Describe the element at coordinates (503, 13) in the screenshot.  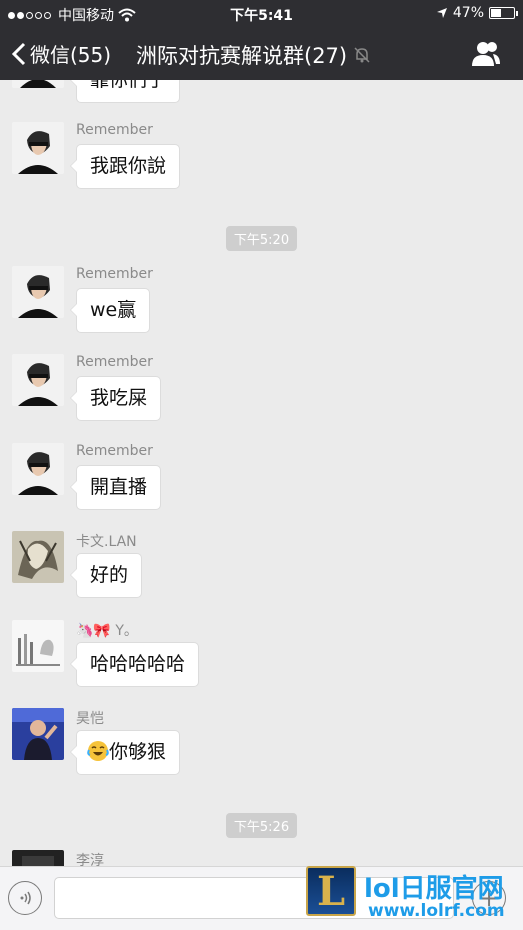
I see `battery-icon` at that location.